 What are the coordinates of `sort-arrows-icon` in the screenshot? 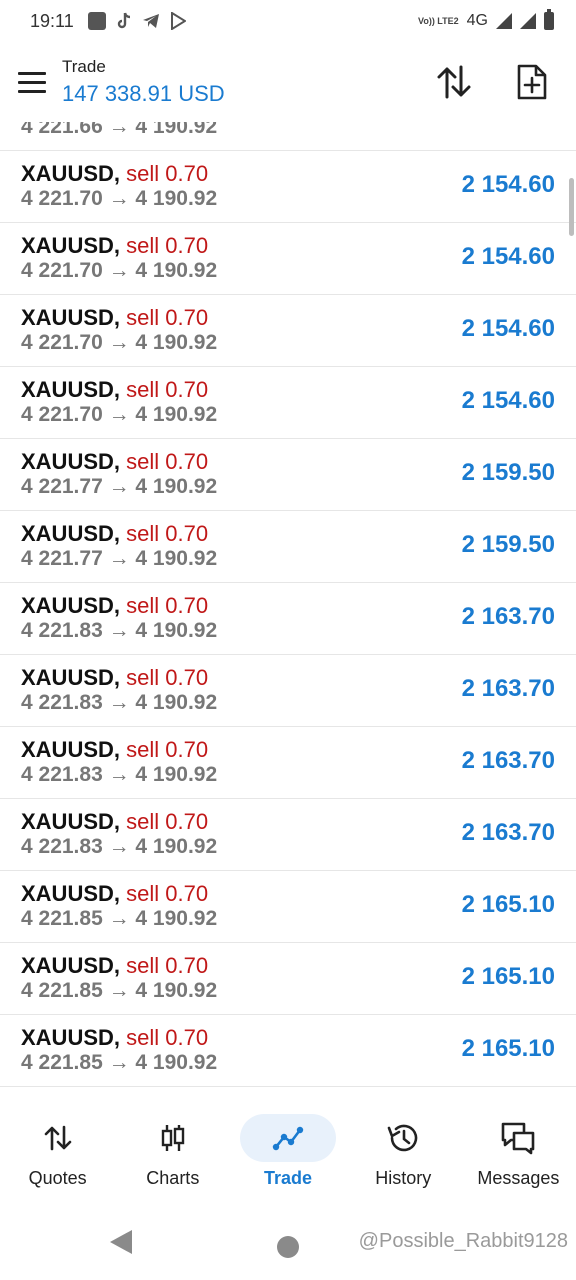 It's located at (454, 82).